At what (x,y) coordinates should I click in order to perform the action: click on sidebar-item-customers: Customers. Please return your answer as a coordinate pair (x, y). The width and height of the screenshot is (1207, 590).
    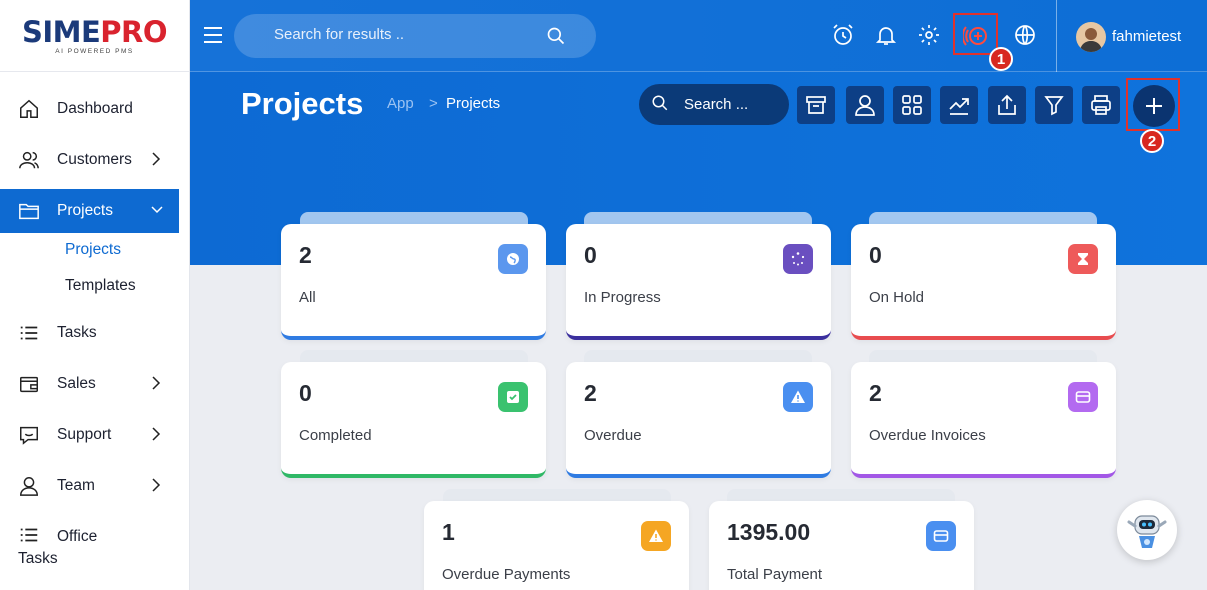
    Looking at the image, I should click on (89, 160).